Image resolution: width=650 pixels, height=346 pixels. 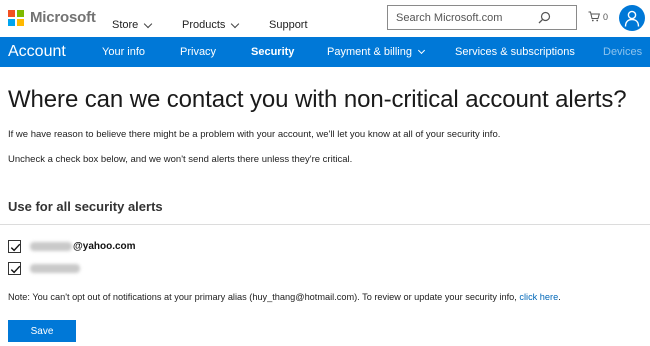 What do you see at coordinates (51, 246) in the screenshot?
I see `redacted-email` at bounding box center [51, 246].